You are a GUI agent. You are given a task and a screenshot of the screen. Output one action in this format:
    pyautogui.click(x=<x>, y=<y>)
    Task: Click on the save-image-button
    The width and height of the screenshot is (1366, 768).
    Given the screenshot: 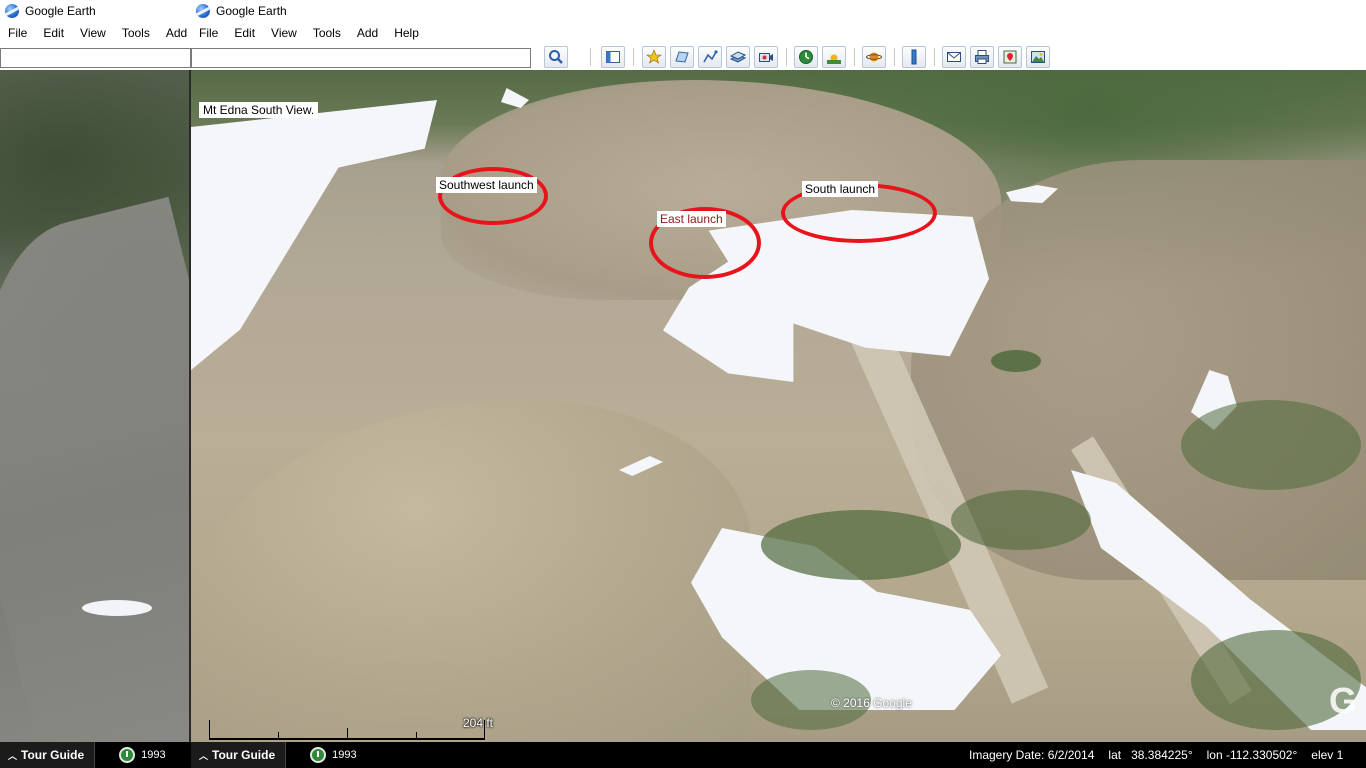 What is the action you would take?
    pyautogui.click(x=1038, y=57)
    